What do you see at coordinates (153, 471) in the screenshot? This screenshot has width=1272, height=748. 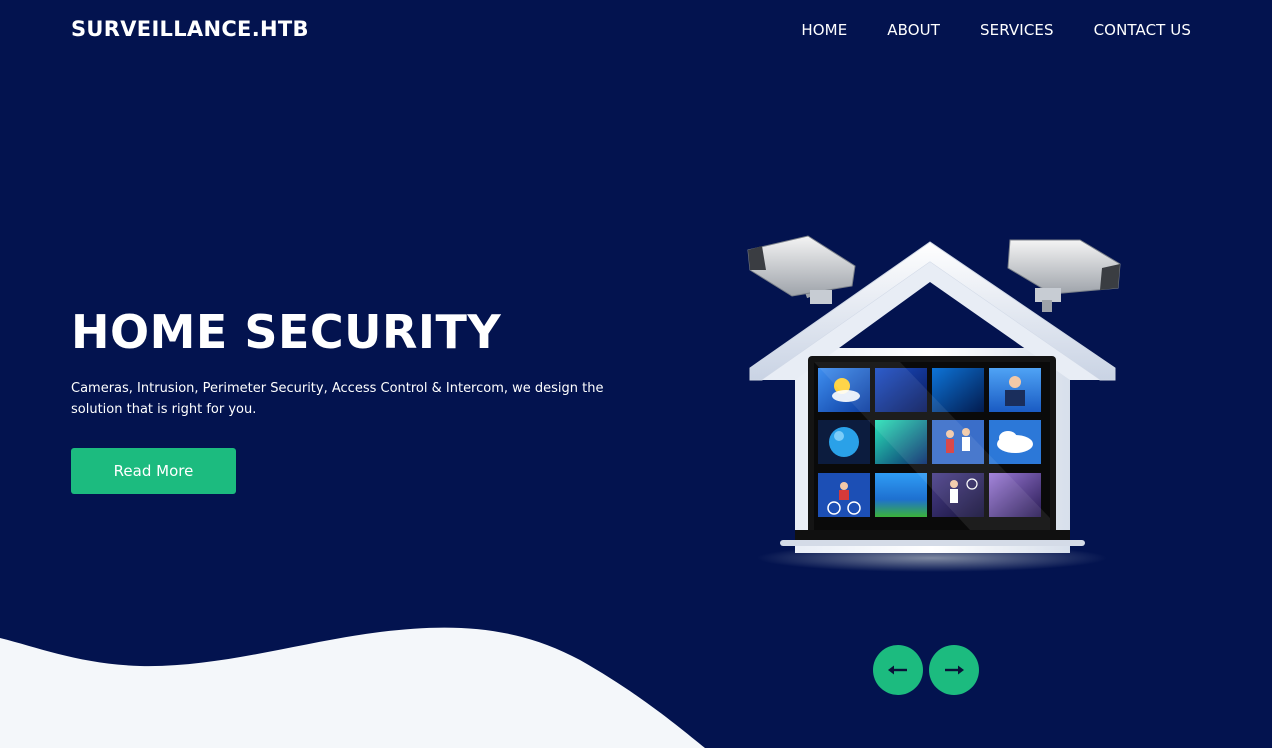 I see `read-more-button: Read More` at bounding box center [153, 471].